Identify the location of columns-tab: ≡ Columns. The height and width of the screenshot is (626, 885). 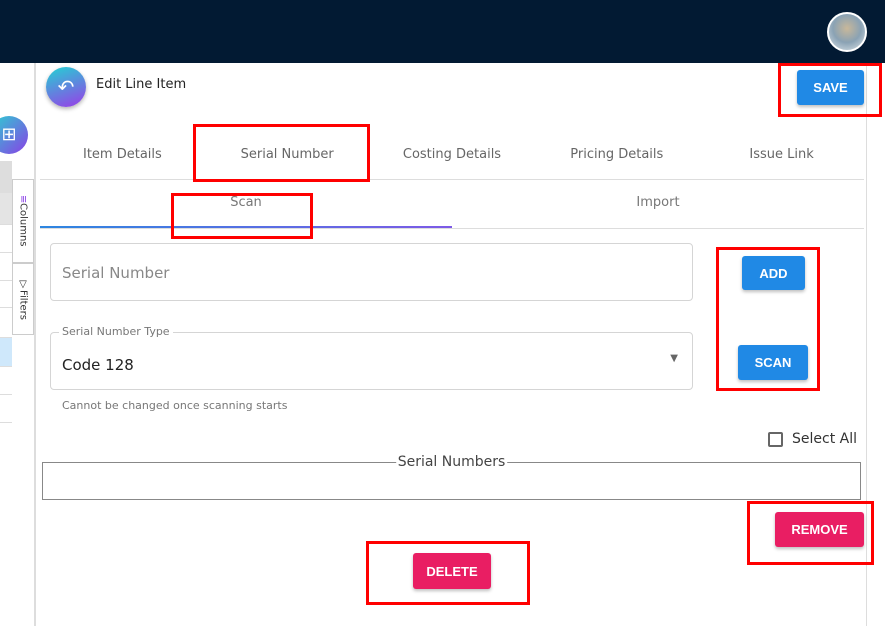
(23, 221).